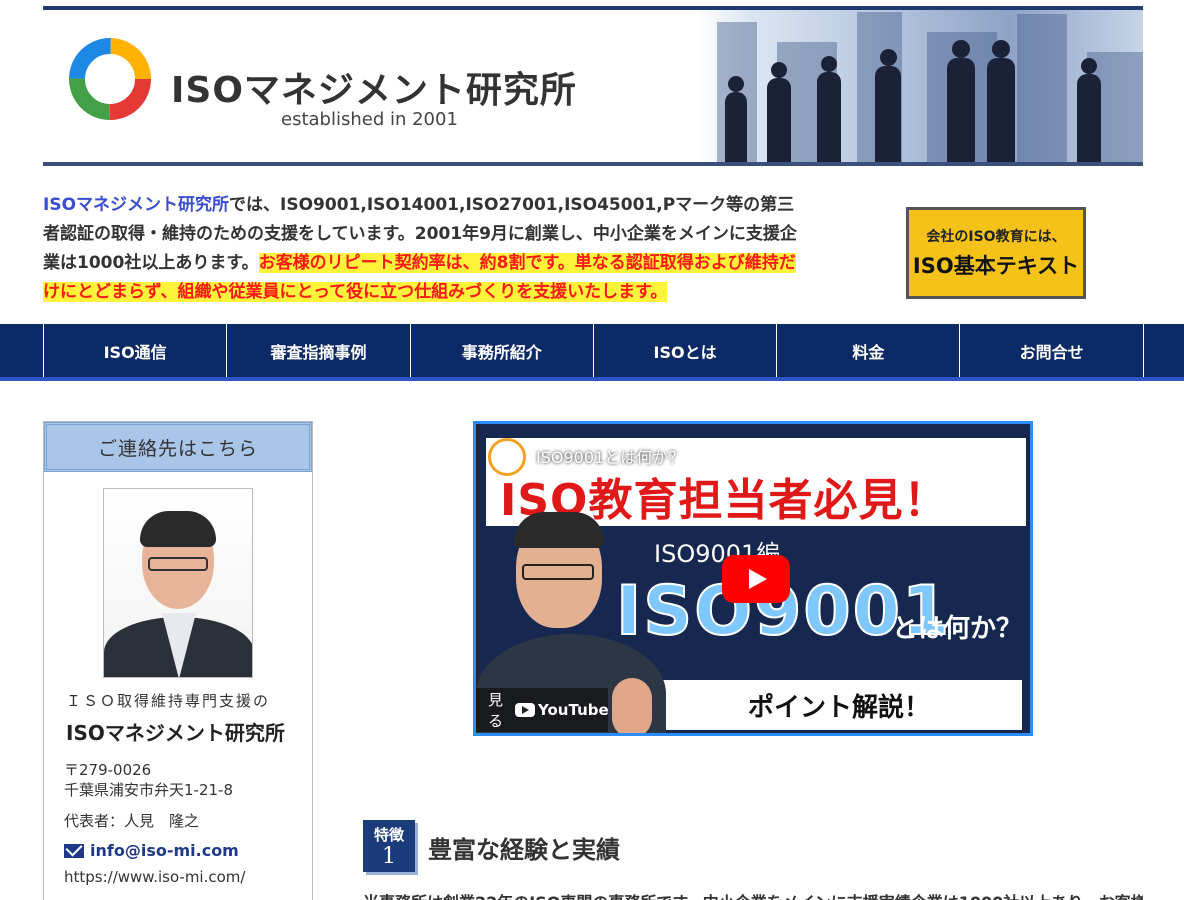  What do you see at coordinates (996, 266) in the screenshot?
I see `textbook-line2: ISO基本テキスト` at bounding box center [996, 266].